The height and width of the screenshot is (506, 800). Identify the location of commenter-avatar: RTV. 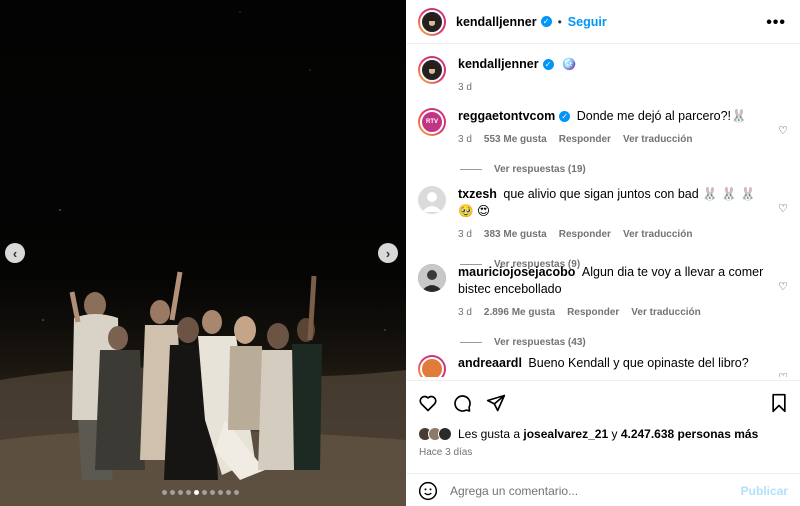
(432, 122).